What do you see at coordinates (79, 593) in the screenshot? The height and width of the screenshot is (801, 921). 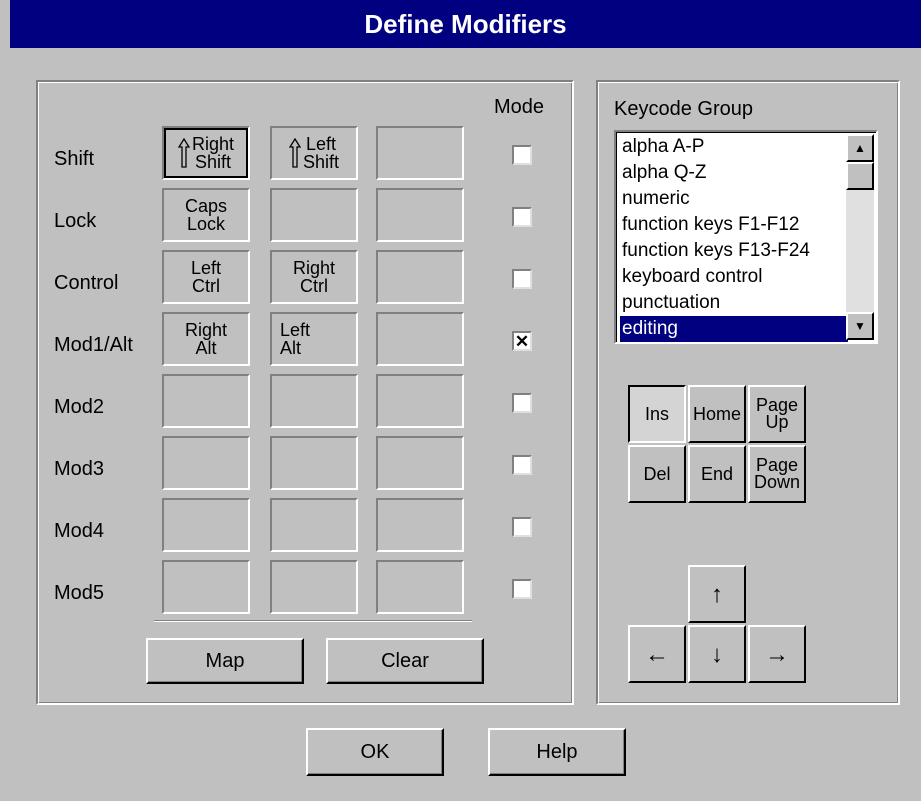 I see `row-label-mod5: Mod5` at bounding box center [79, 593].